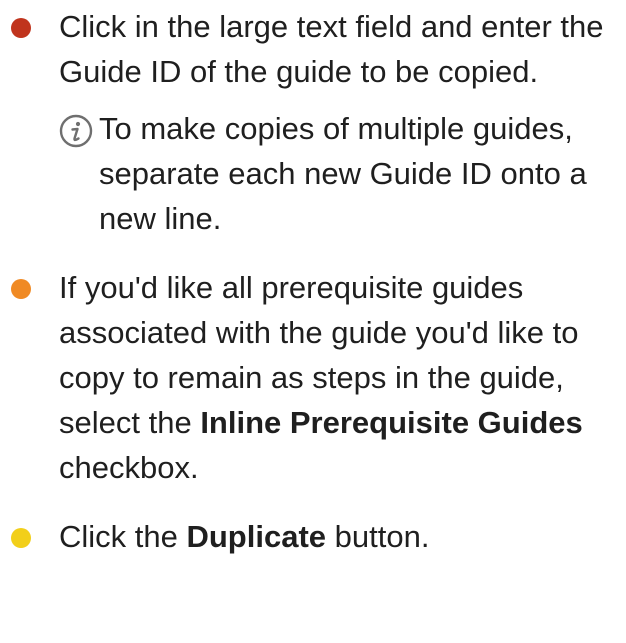 The image size is (626, 643). I want to click on step-text: Click the Duplicate button., so click(335, 536).